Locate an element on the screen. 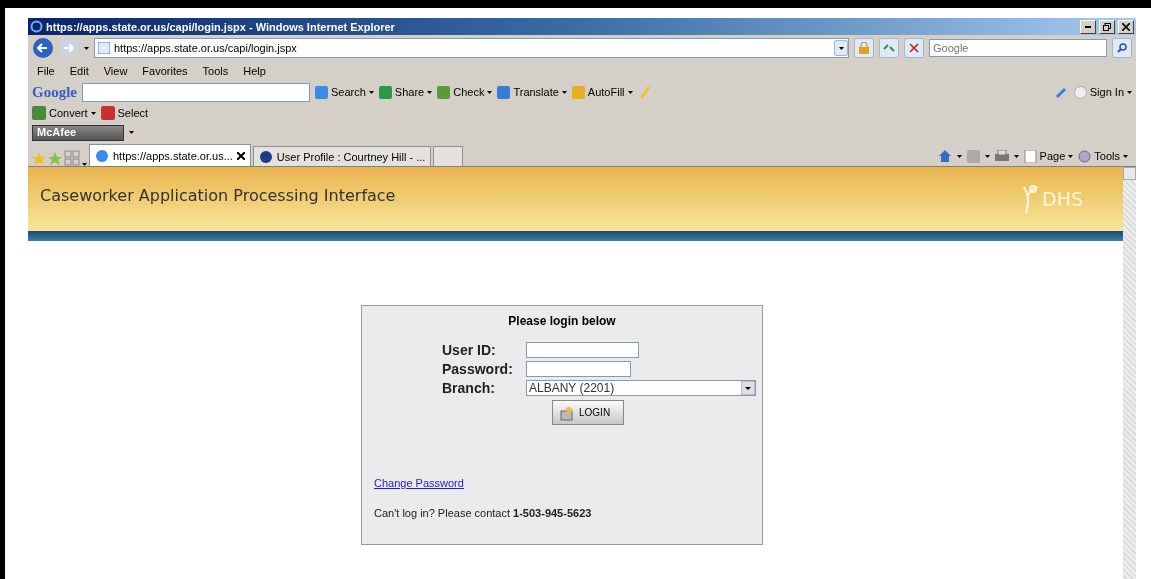 The height and width of the screenshot is (579, 1151). menu-item: Edit is located at coordinates (79, 71).